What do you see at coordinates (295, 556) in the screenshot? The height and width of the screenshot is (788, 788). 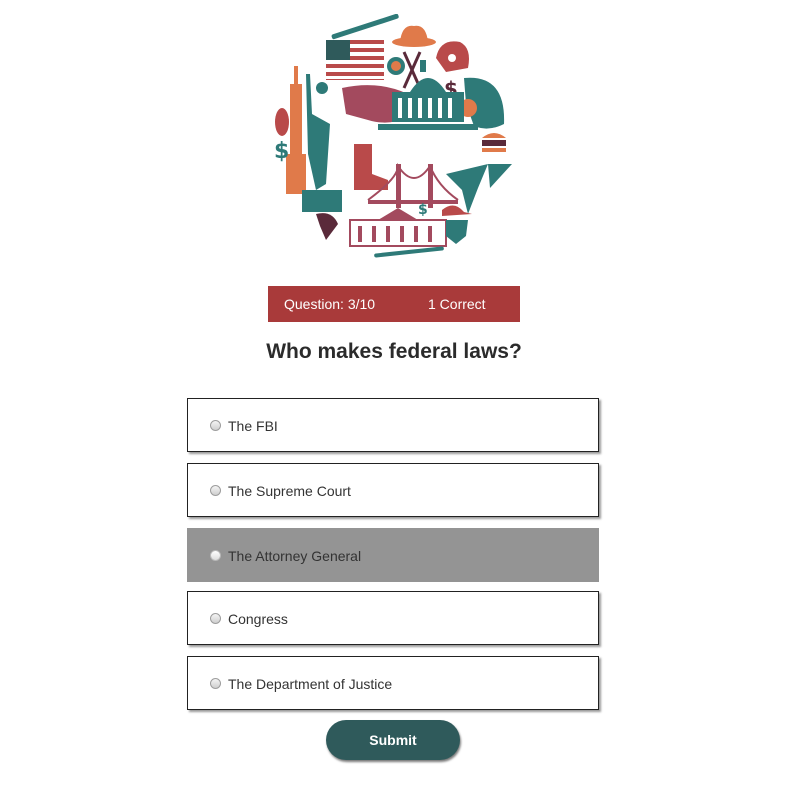 I see `answer-option-label: The Attorney General` at bounding box center [295, 556].